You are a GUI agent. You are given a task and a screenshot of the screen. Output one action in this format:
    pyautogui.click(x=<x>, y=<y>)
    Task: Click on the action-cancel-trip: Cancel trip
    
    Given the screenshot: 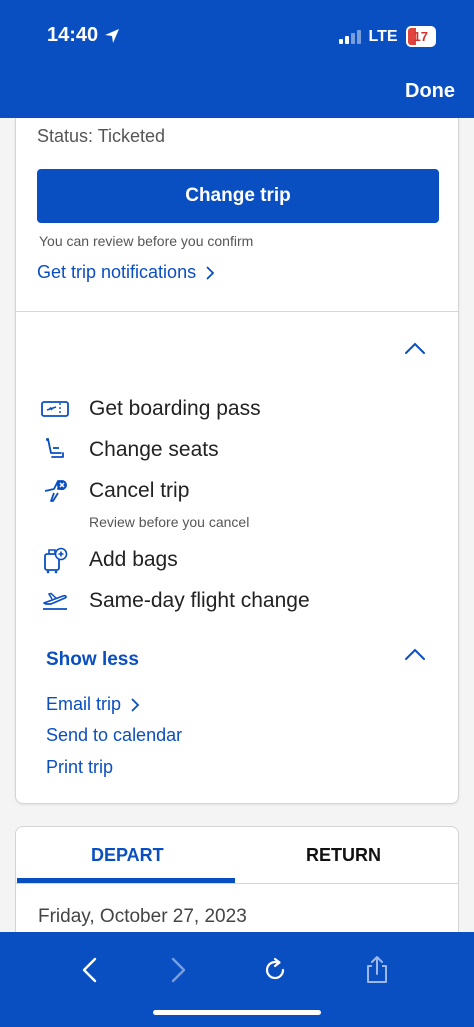 What is the action you would take?
    pyautogui.click(x=114, y=491)
    